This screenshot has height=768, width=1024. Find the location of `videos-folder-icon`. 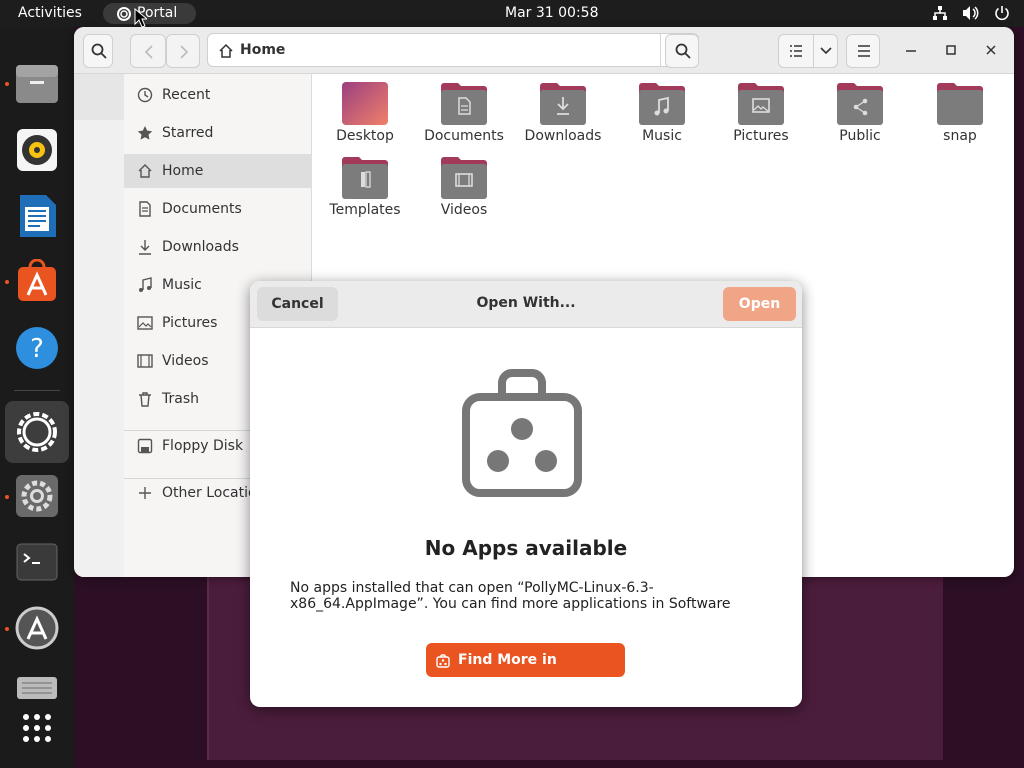

videos-folder-icon is located at coordinates (464, 178).